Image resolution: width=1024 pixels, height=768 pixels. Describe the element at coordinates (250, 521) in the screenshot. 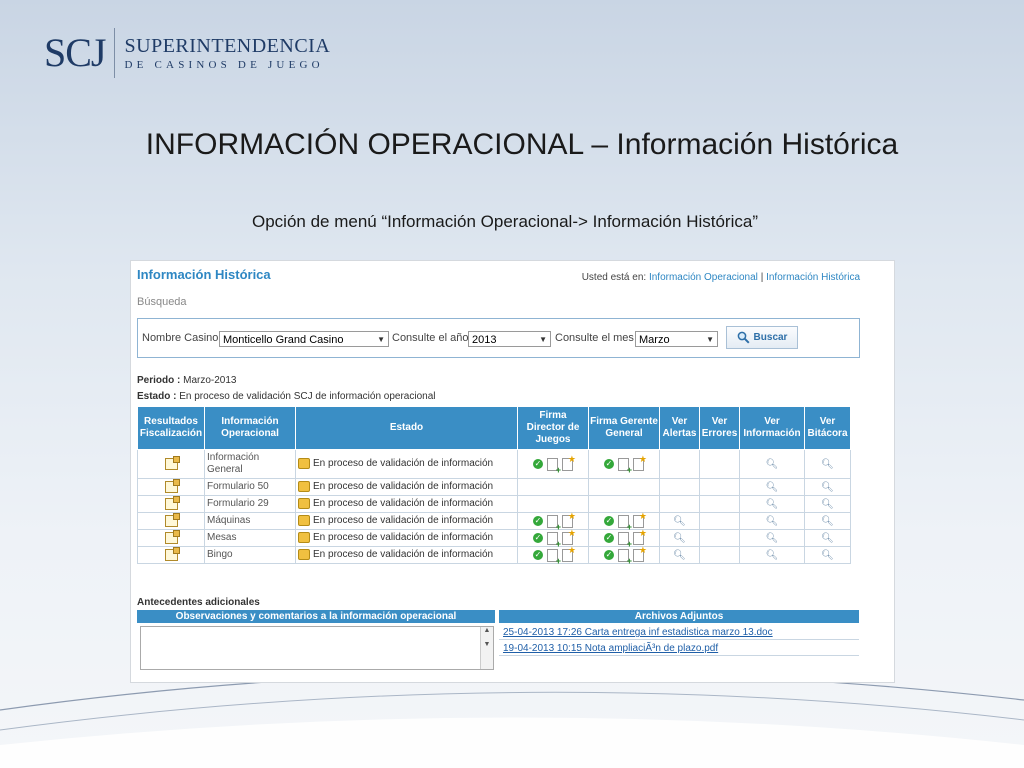

I see `cell-informacion: Máquinas` at that location.